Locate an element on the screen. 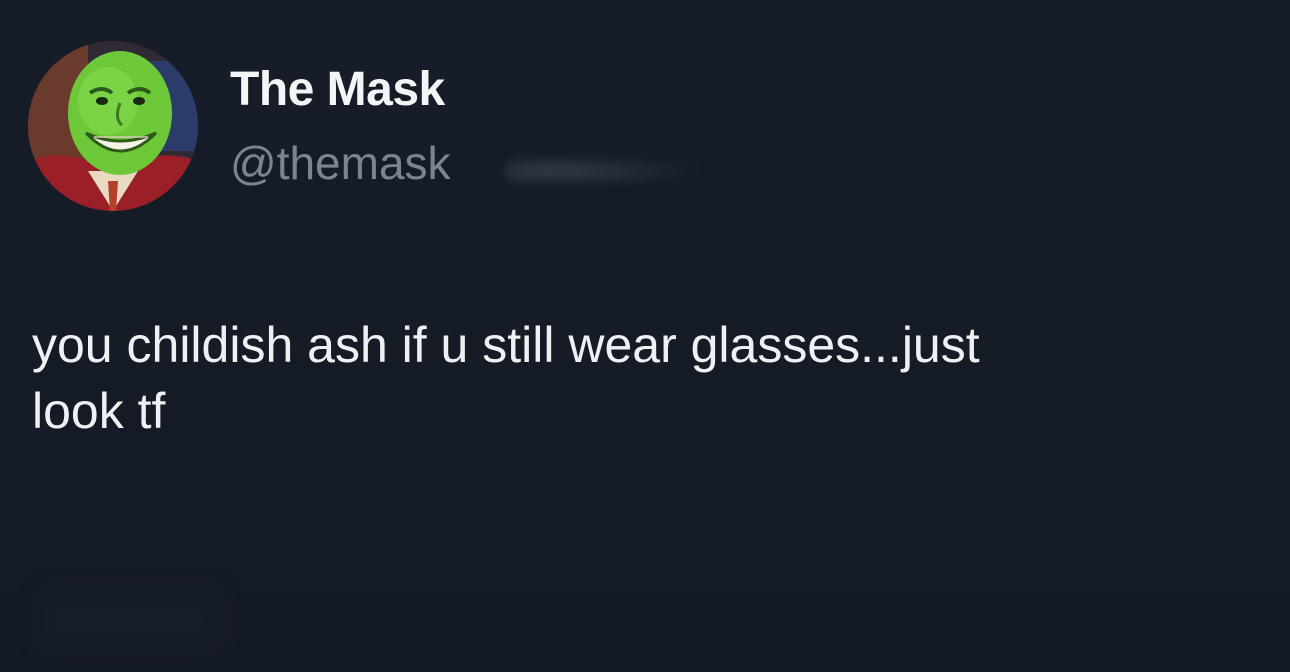 This screenshot has width=1290, height=672. avatar is located at coordinates (113, 126).